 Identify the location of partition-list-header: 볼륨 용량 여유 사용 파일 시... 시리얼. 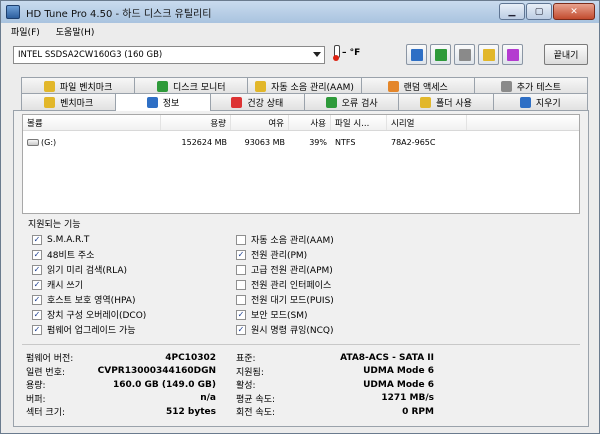
(301, 123).